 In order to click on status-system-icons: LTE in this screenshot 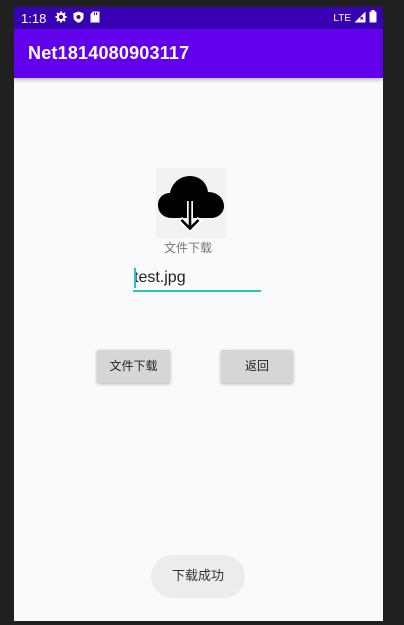, I will do `click(355, 18)`.